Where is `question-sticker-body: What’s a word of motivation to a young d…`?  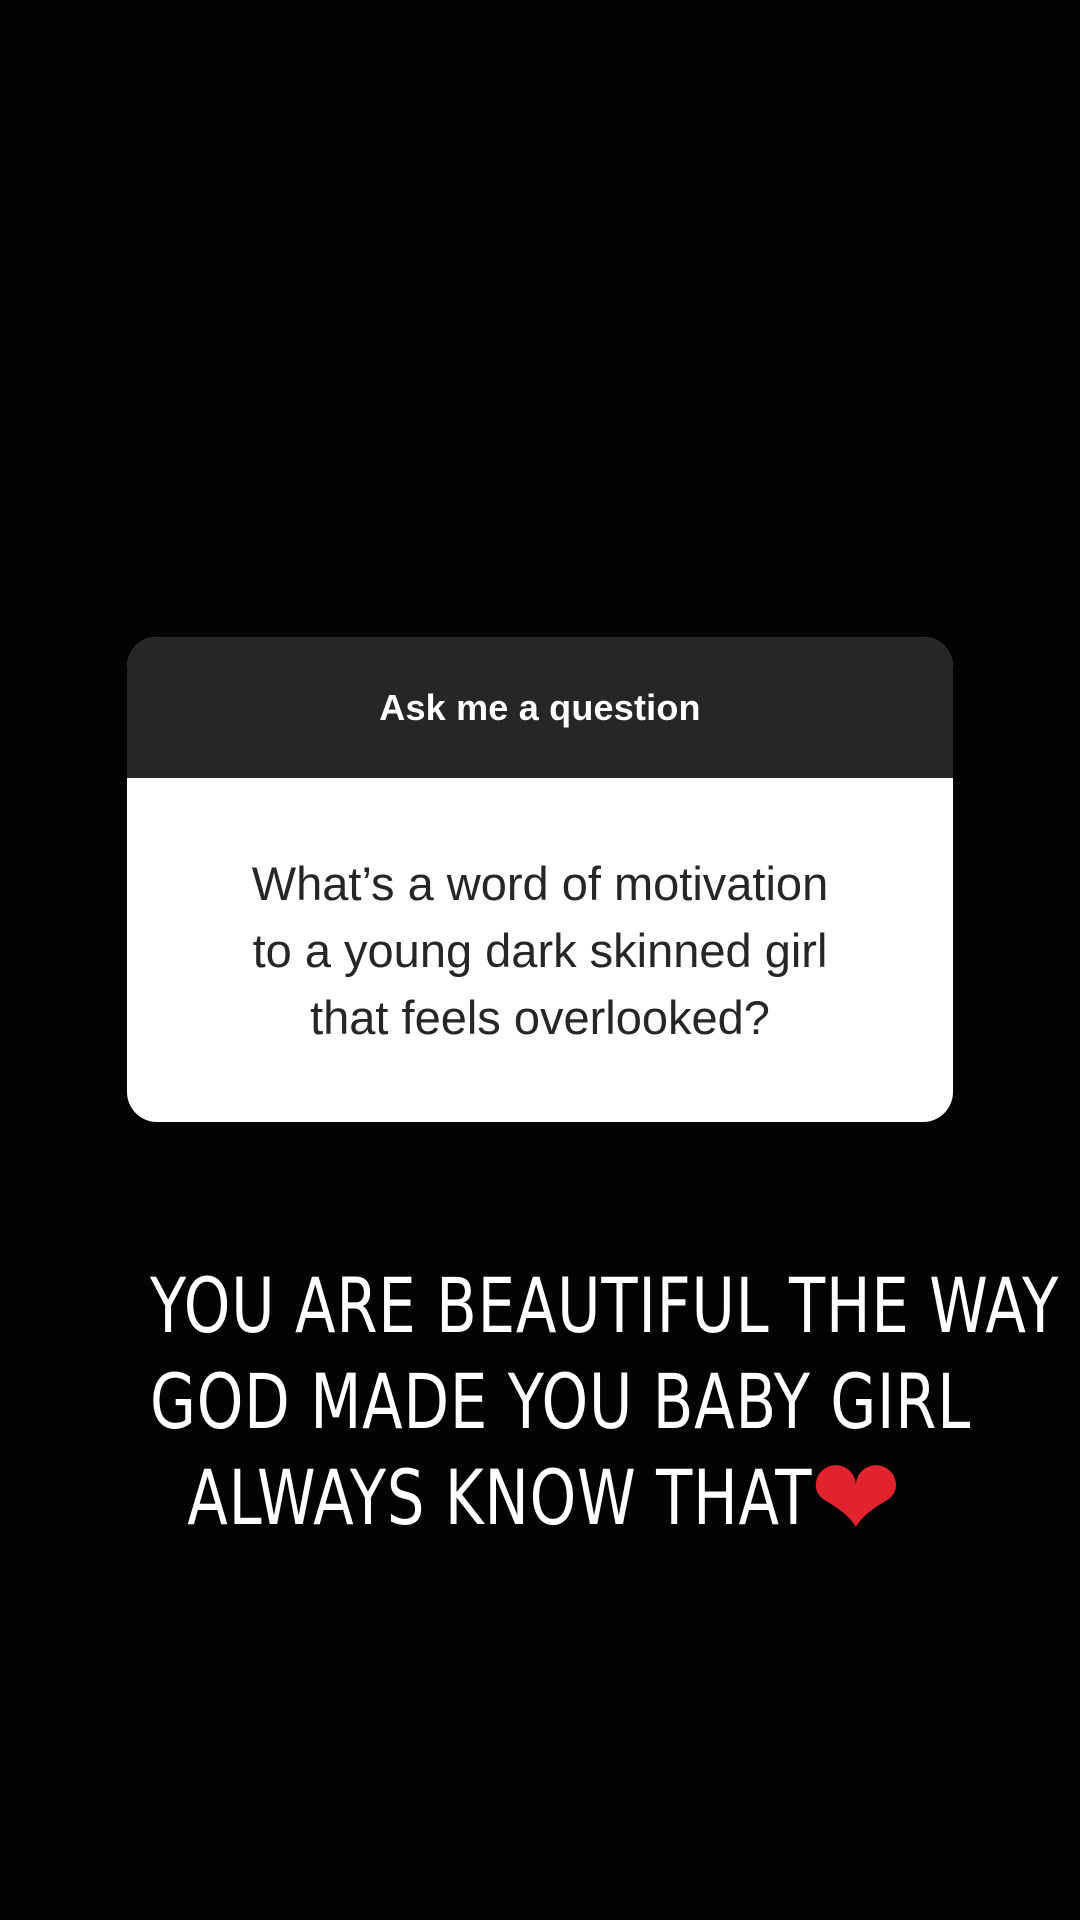 question-sticker-body: What’s a word of motivation to a young d… is located at coordinates (540, 950).